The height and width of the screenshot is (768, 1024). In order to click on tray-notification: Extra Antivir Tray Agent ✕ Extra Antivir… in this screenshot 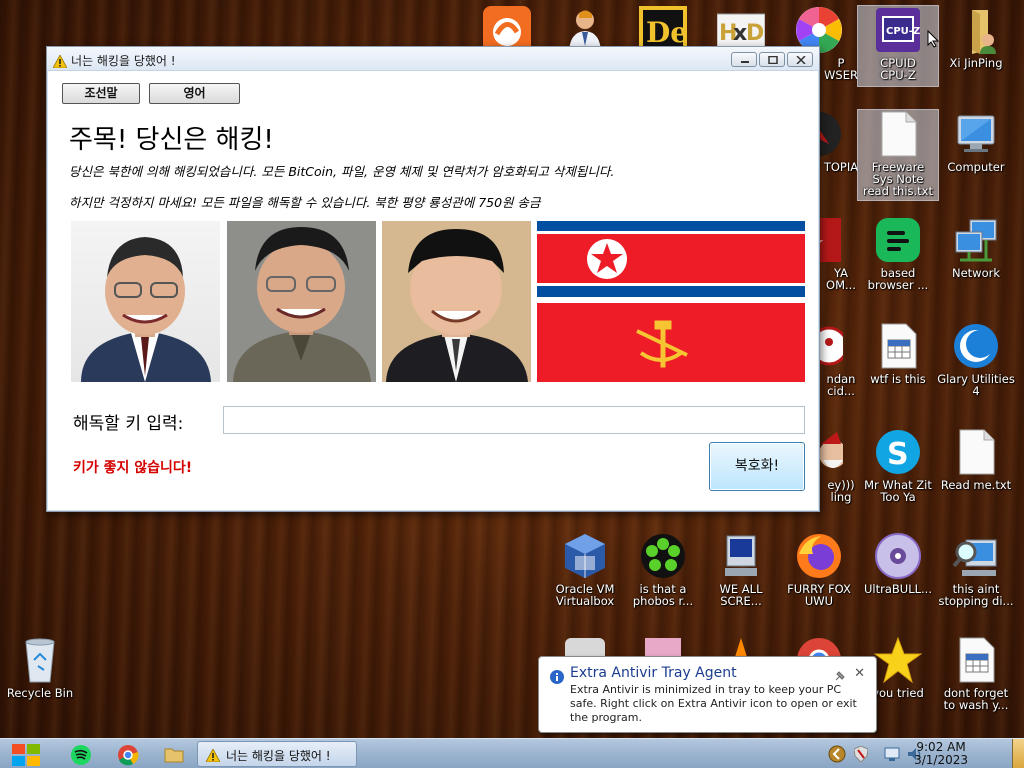, I will do `click(707, 694)`.